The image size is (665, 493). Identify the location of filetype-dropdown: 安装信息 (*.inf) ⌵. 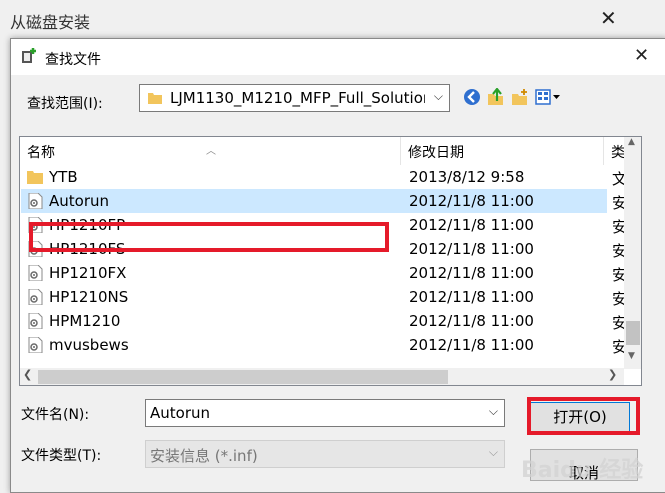
(325, 454).